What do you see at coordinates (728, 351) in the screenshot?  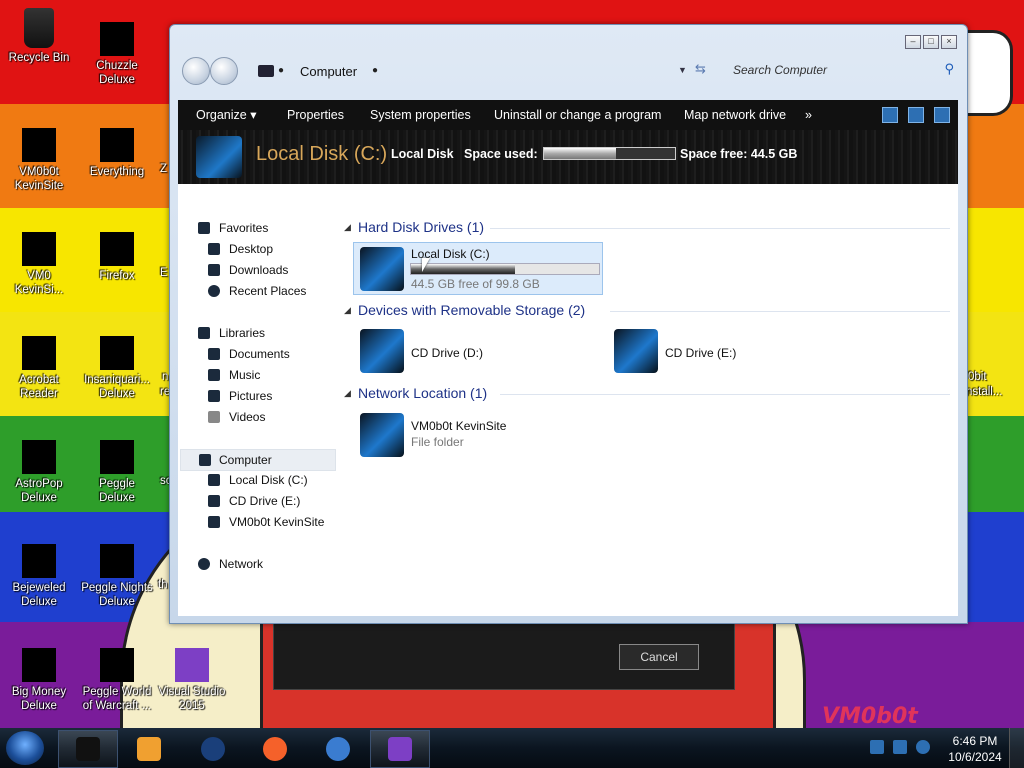 I see `item-cd-drive-e: CD Drive (E:)` at bounding box center [728, 351].